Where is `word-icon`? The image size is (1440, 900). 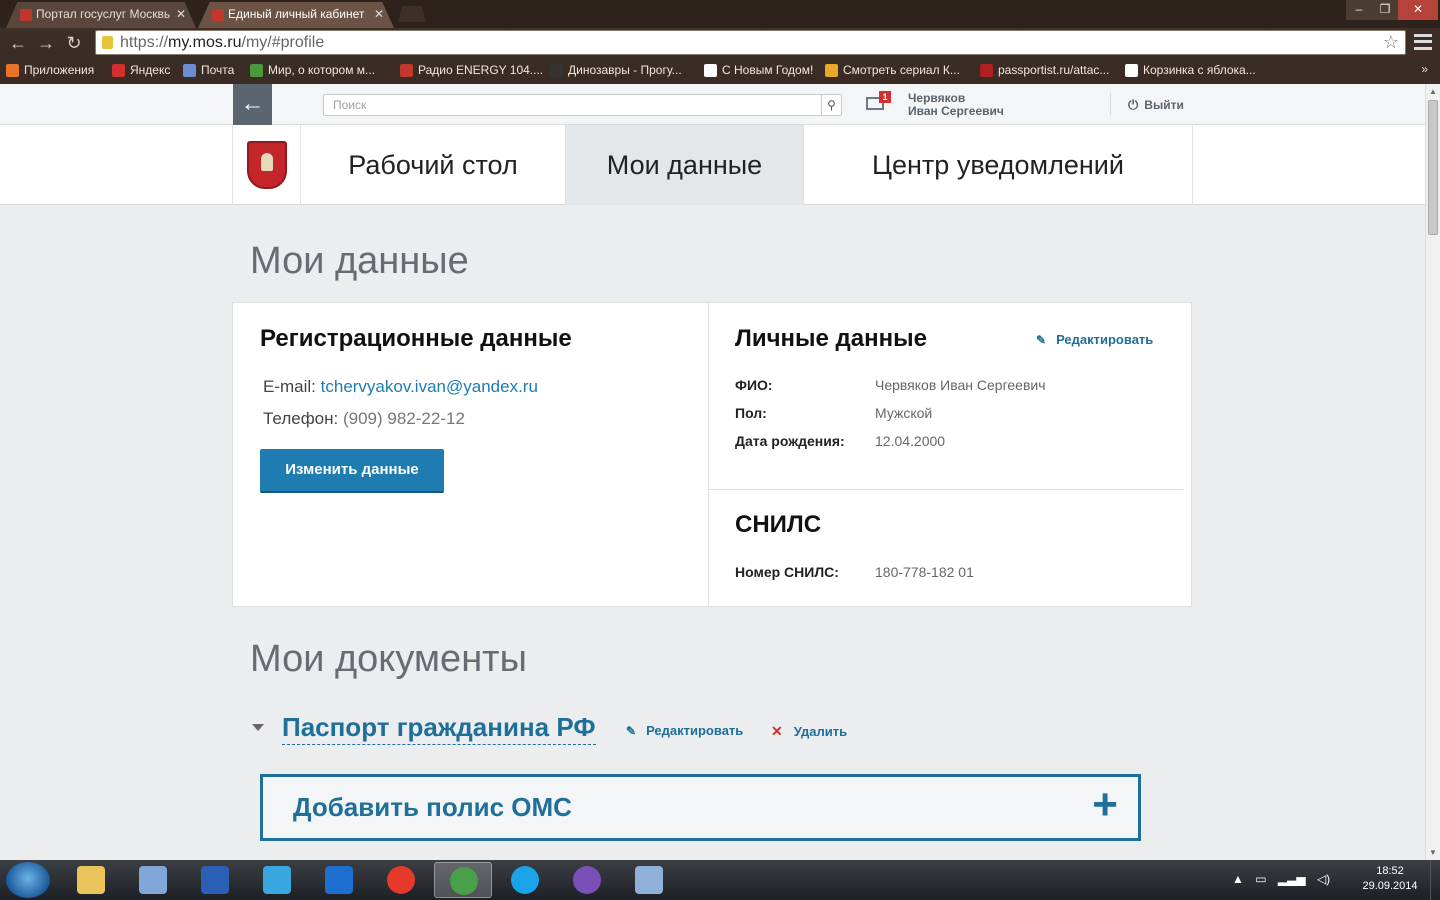 word-icon is located at coordinates (215, 880).